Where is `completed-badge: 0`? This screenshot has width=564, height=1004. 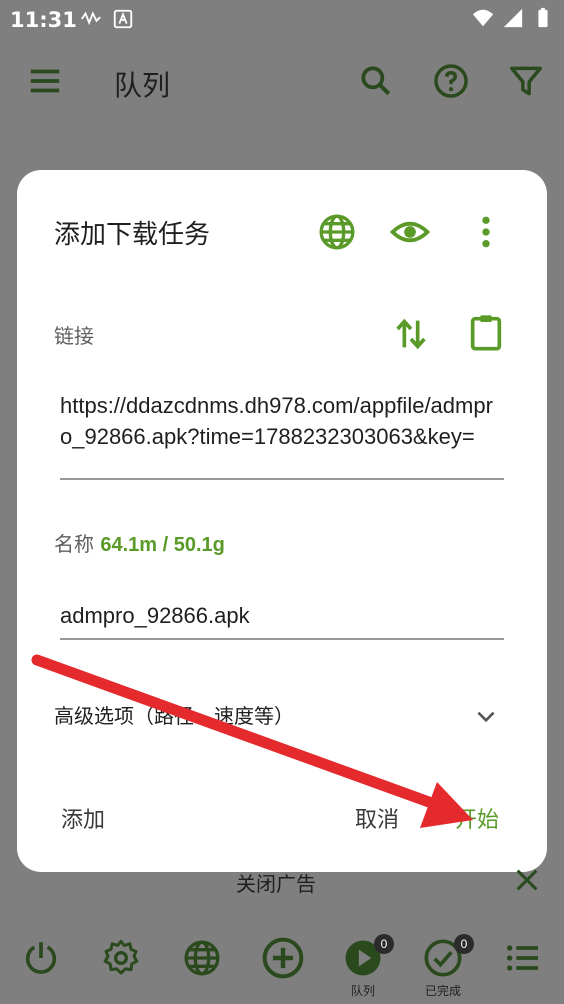 completed-badge: 0 is located at coordinates (464, 944).